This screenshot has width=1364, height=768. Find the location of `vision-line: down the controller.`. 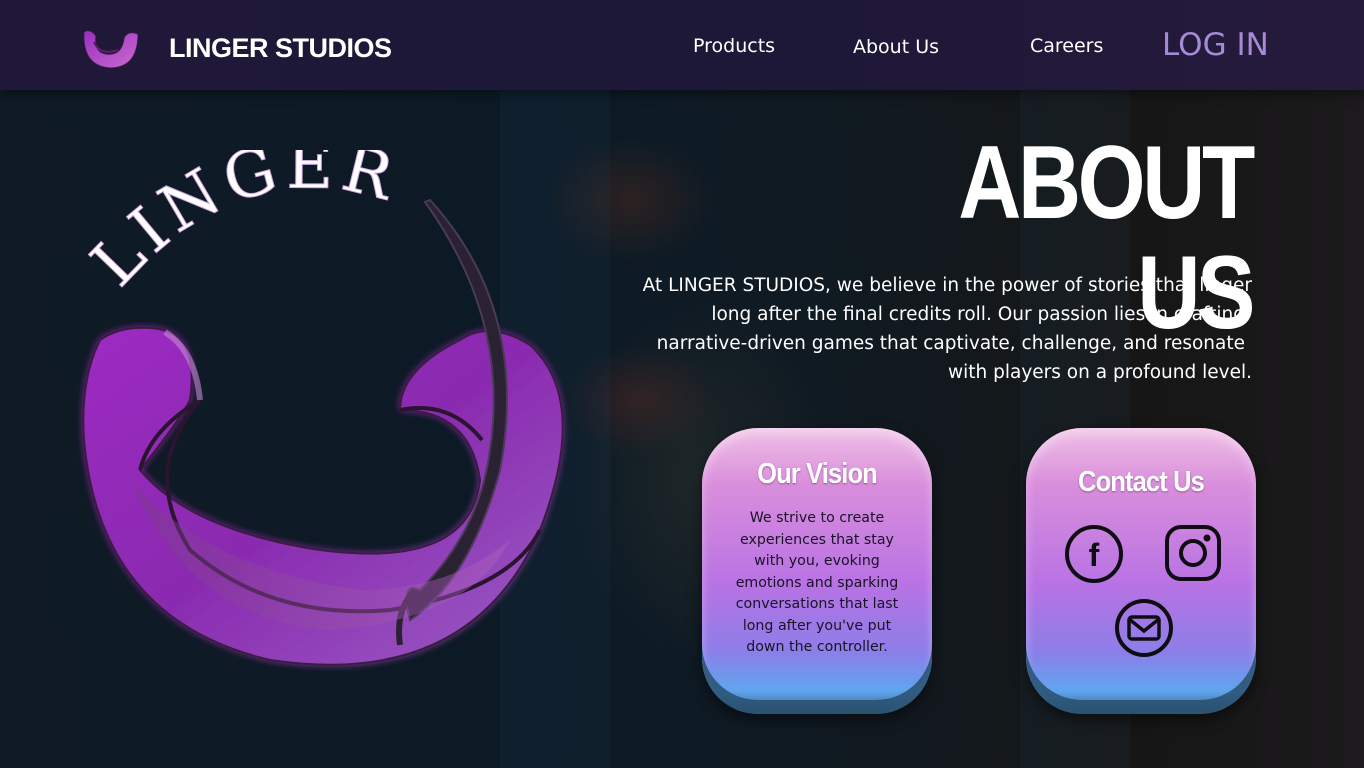

vision-line: down the controller. is located at coordinates (817, 647).